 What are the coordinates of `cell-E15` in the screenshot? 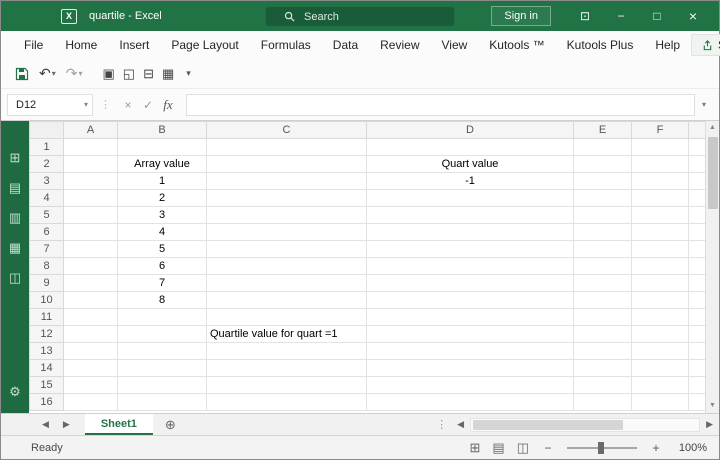 It's located at (602, 385).